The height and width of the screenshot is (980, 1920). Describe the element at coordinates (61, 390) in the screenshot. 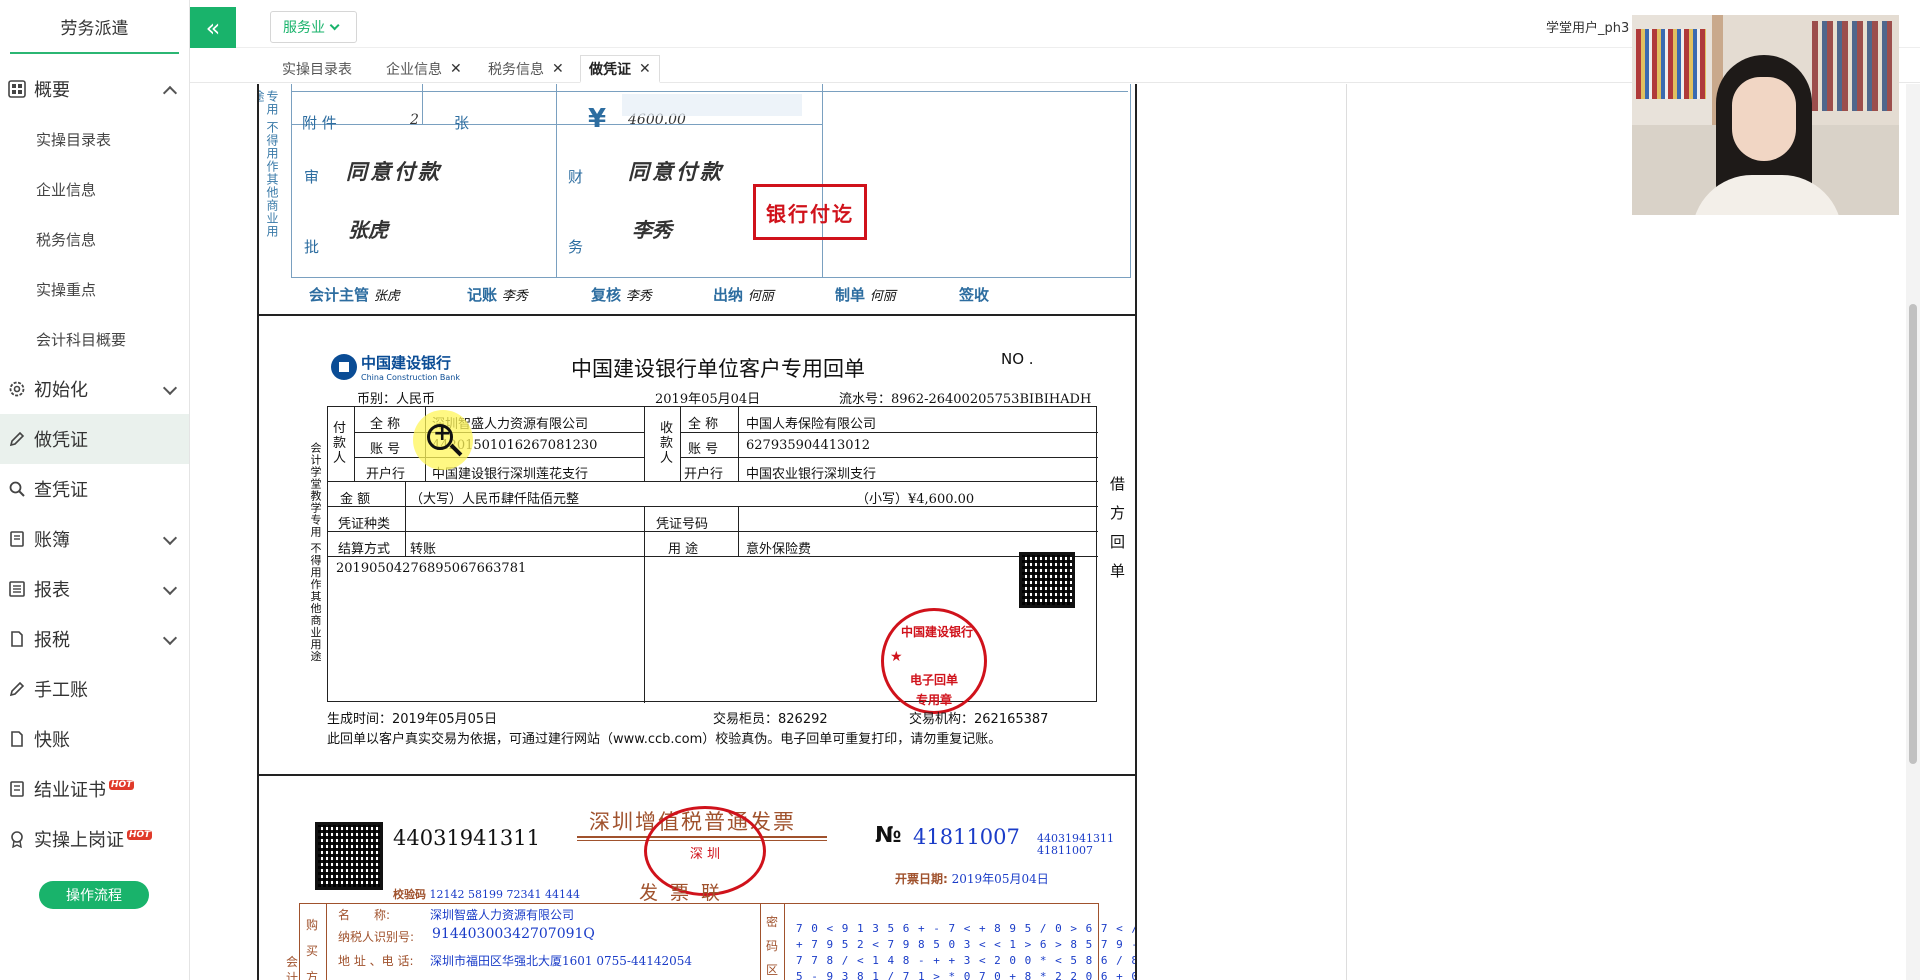

I see `sidebar-item-label: 初始化` at that location.